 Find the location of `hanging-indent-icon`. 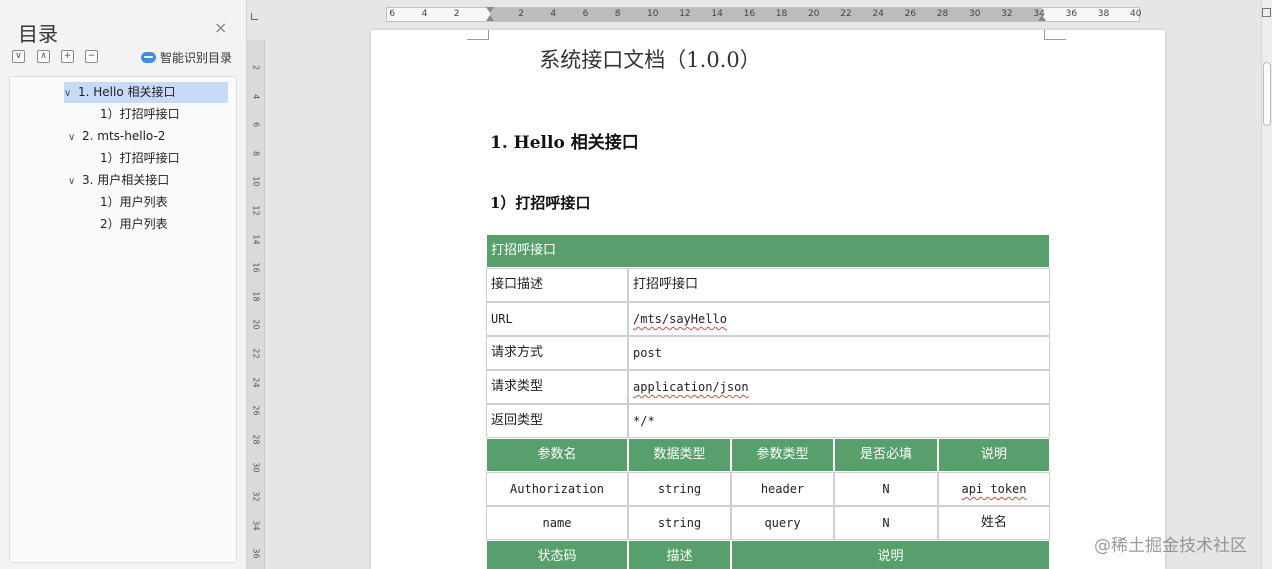

hanging-indent-icon is located at coordinates (490, 18).